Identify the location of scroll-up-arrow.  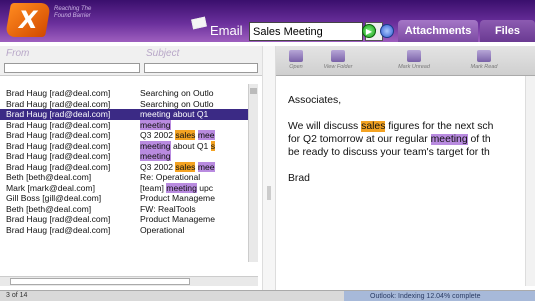
(253, 91).